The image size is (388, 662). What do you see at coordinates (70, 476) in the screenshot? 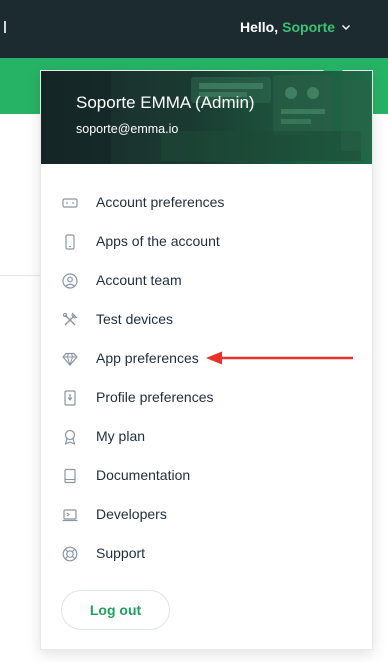
I see `book-icon` at bounding box center [70, 476].